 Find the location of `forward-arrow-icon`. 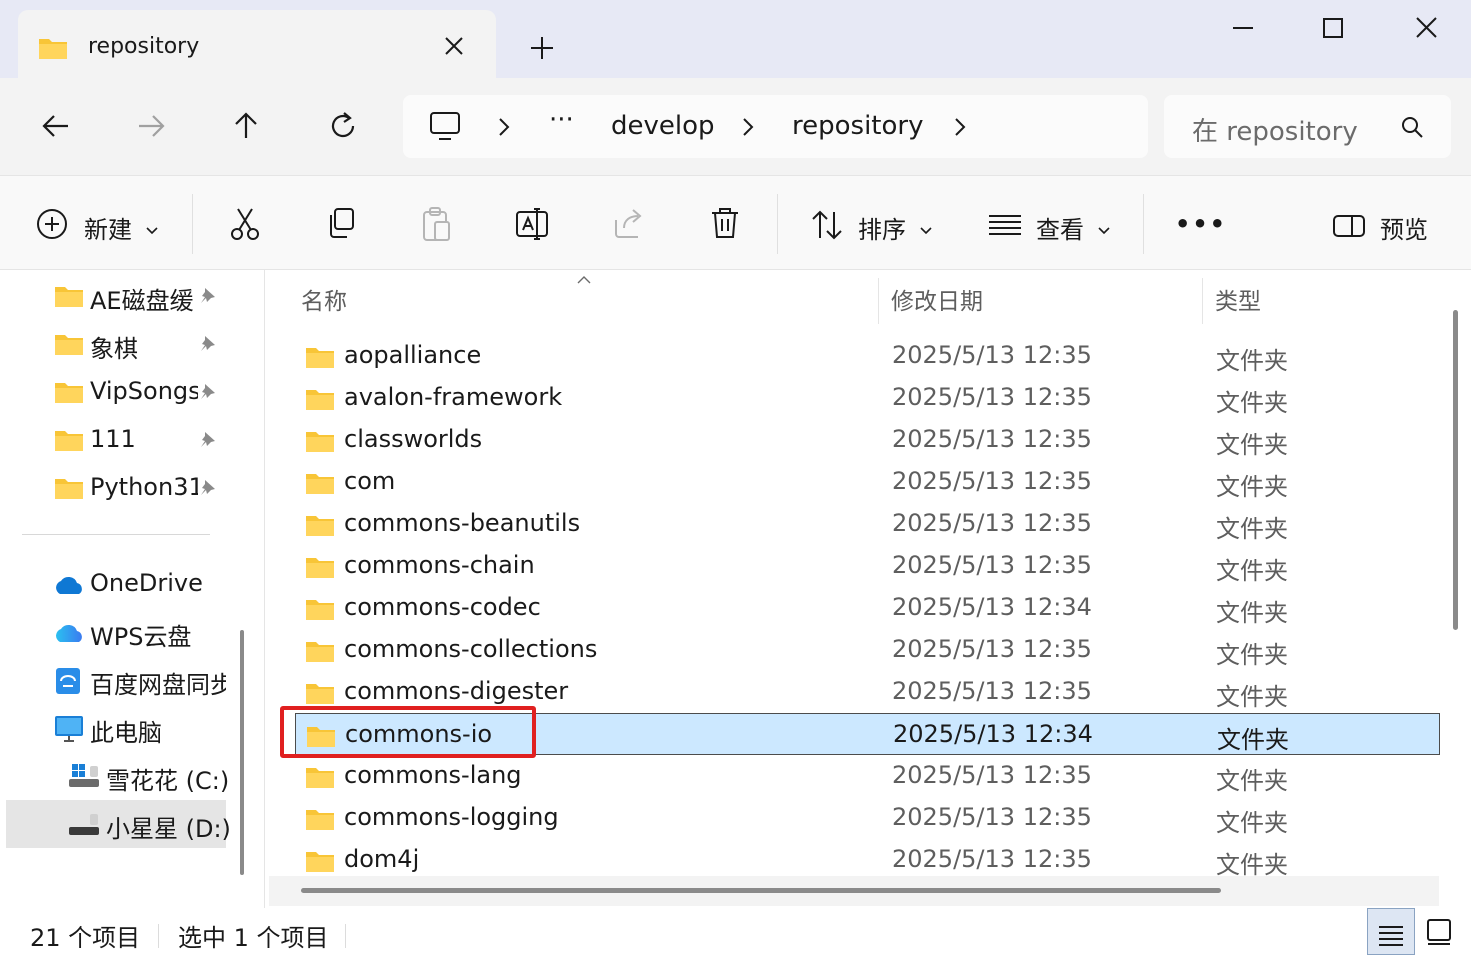

forward-arrow-icon is located at coordinates (151, 126).